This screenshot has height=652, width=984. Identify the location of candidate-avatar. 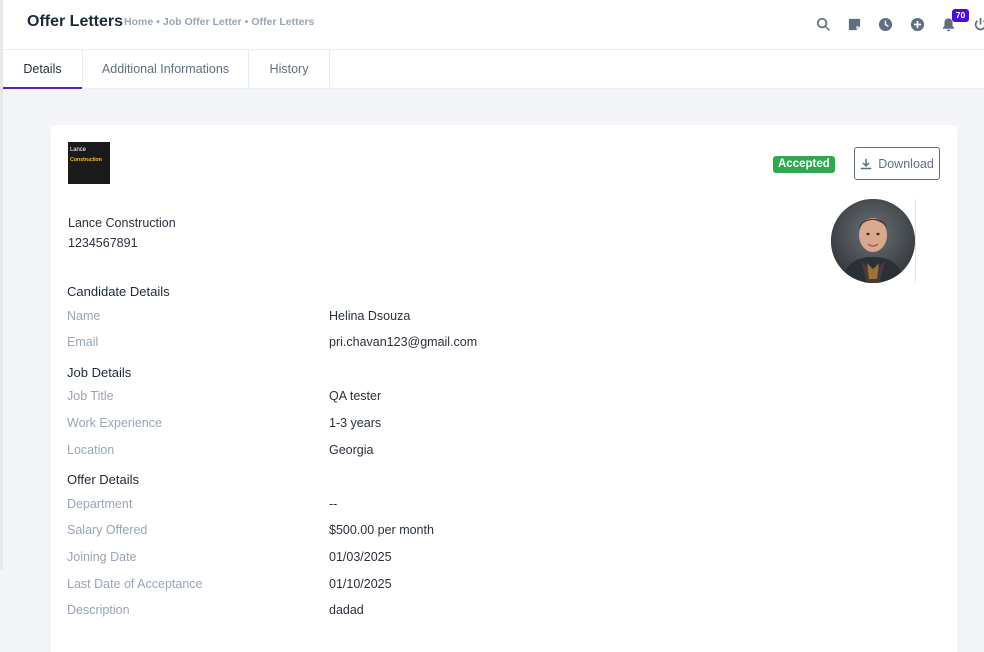
(873, 241).